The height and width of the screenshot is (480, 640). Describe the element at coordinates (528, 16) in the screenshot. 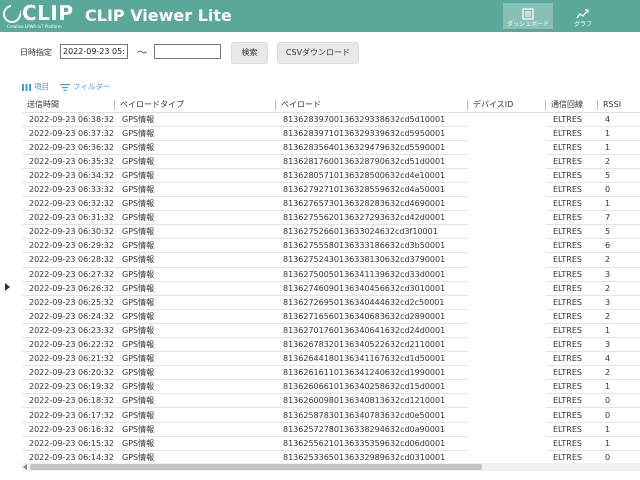

I see `nav-dashboard-button: ダッシュボード` at that location.